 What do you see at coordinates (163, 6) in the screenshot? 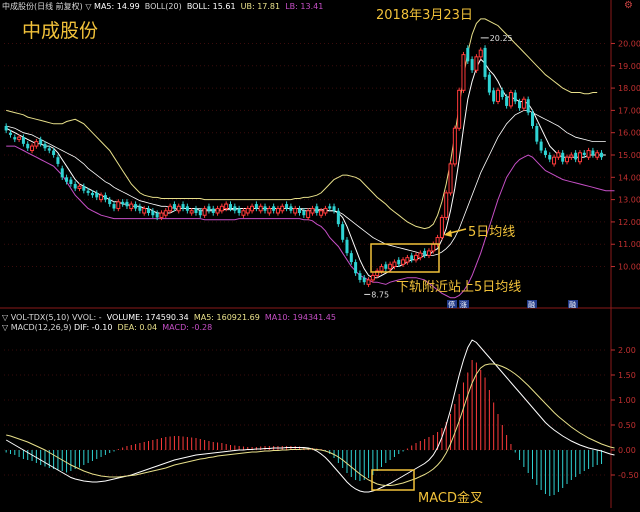
I see `boll-label: BOLL(20)` at bounding box center [163, 6].